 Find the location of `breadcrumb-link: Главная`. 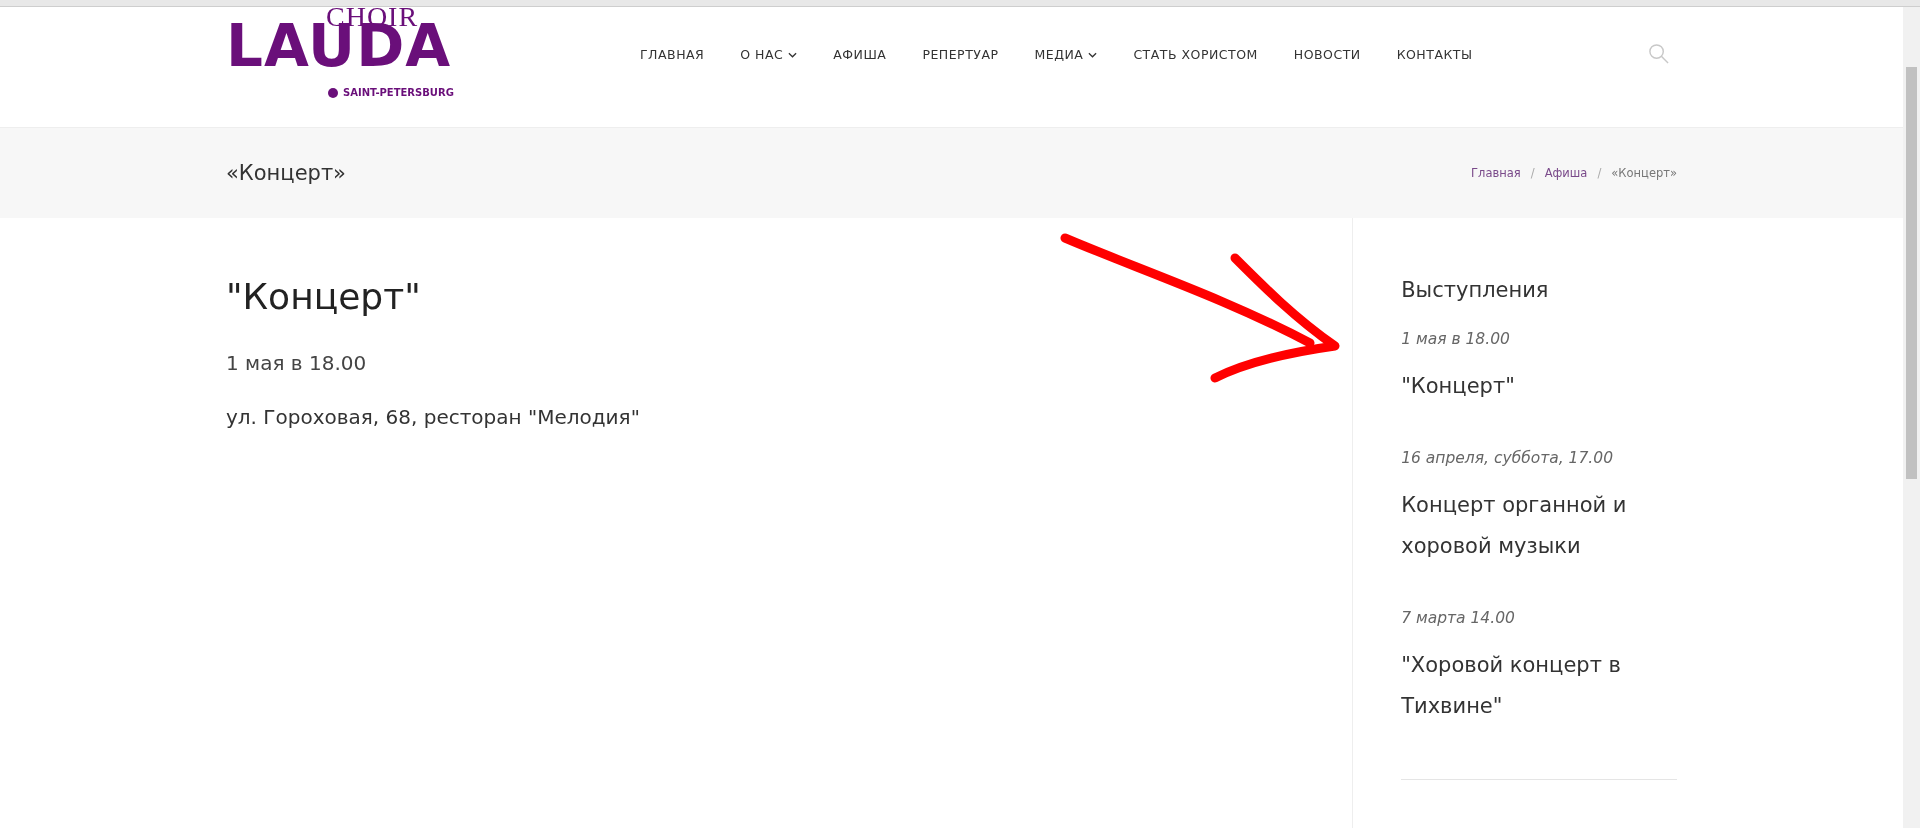

breadcrumb-link: Главная is located at coordinates (1496, 173).